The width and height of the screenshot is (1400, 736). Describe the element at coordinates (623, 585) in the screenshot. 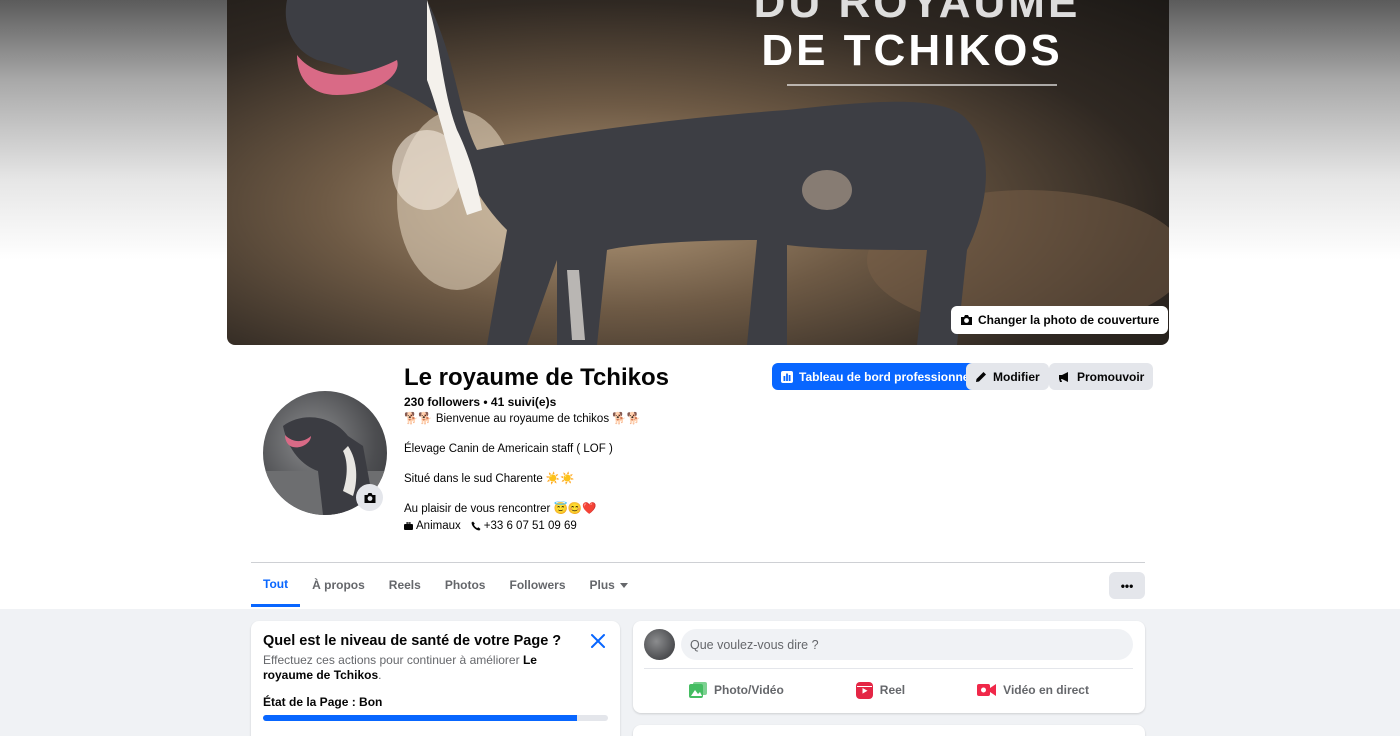

I see `caret-down-icon` at that location.